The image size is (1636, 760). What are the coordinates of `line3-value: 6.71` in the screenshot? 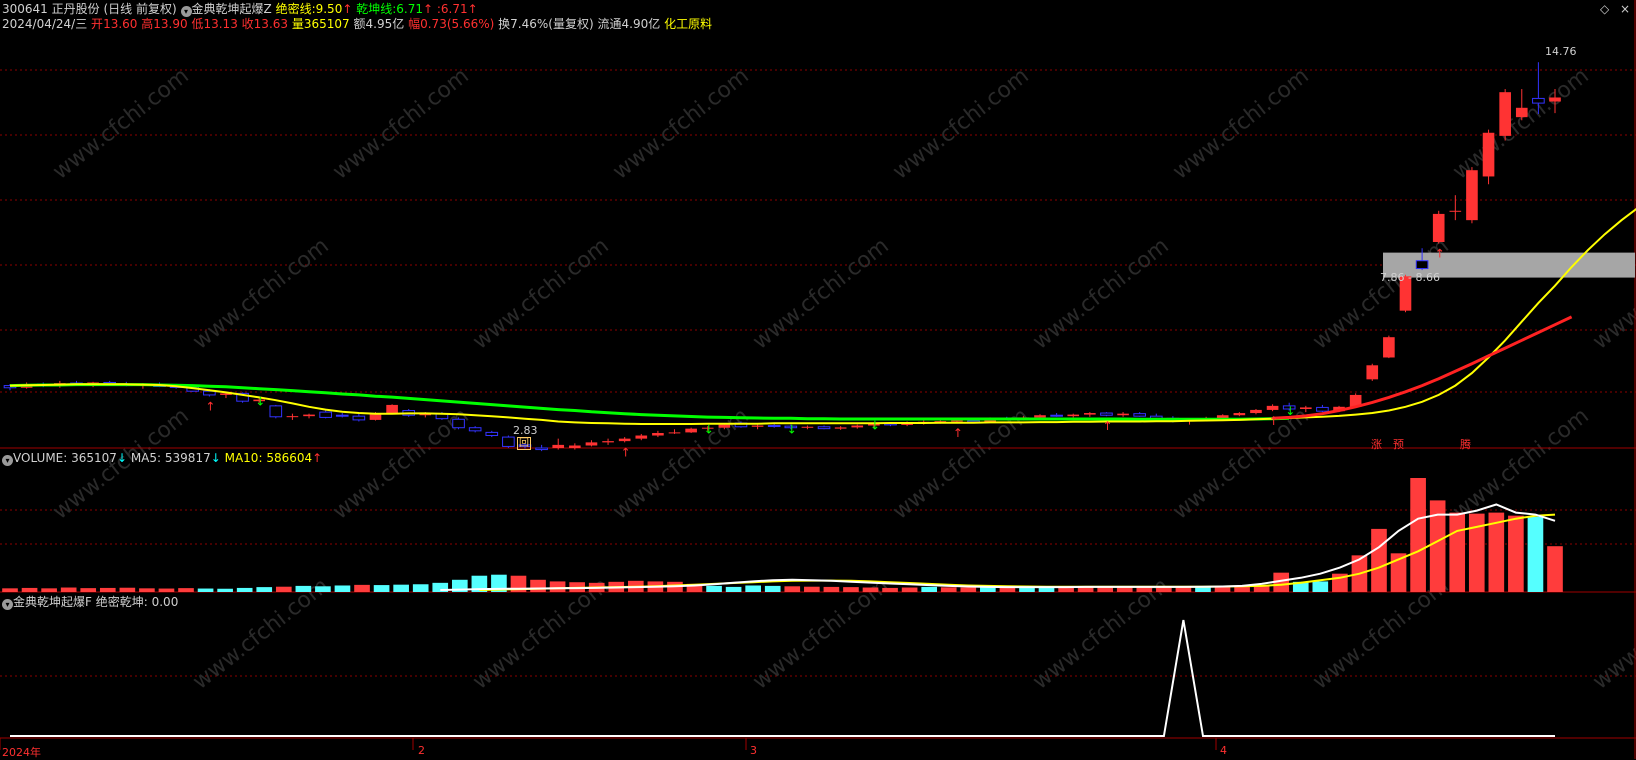 It's located at (454, 9).